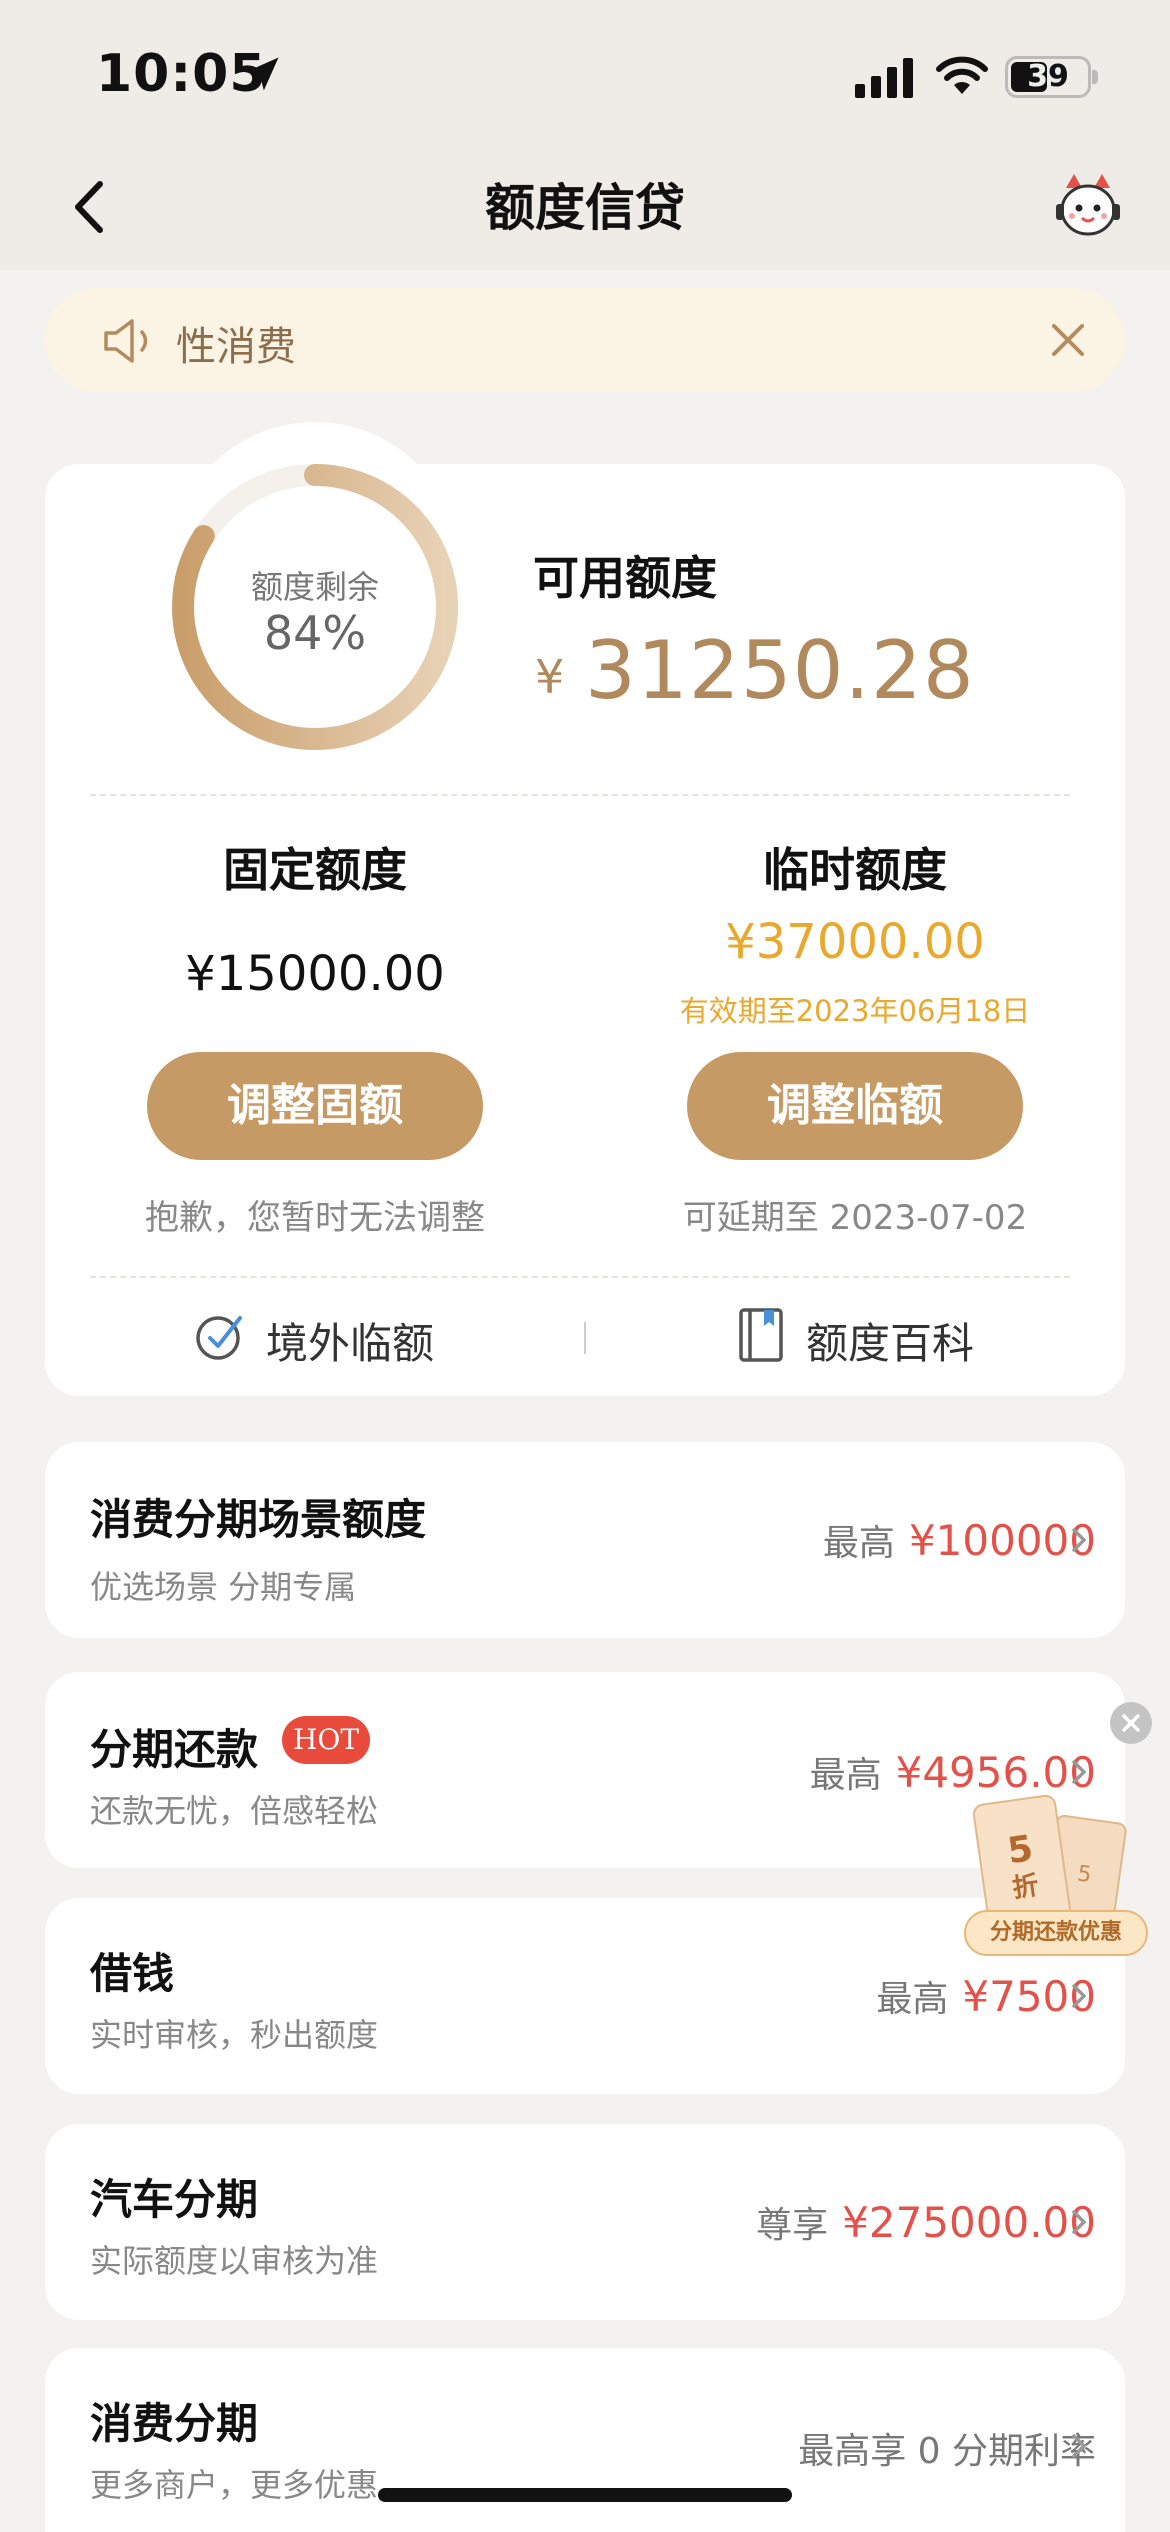 The width and height of the screenshot is (1170, 2532). What do you see at coordinates (855, 1011) in the screenshot?
I see `temp-valid-until: 有效期至2023年06月18日` at bounding box center [855, 1011].